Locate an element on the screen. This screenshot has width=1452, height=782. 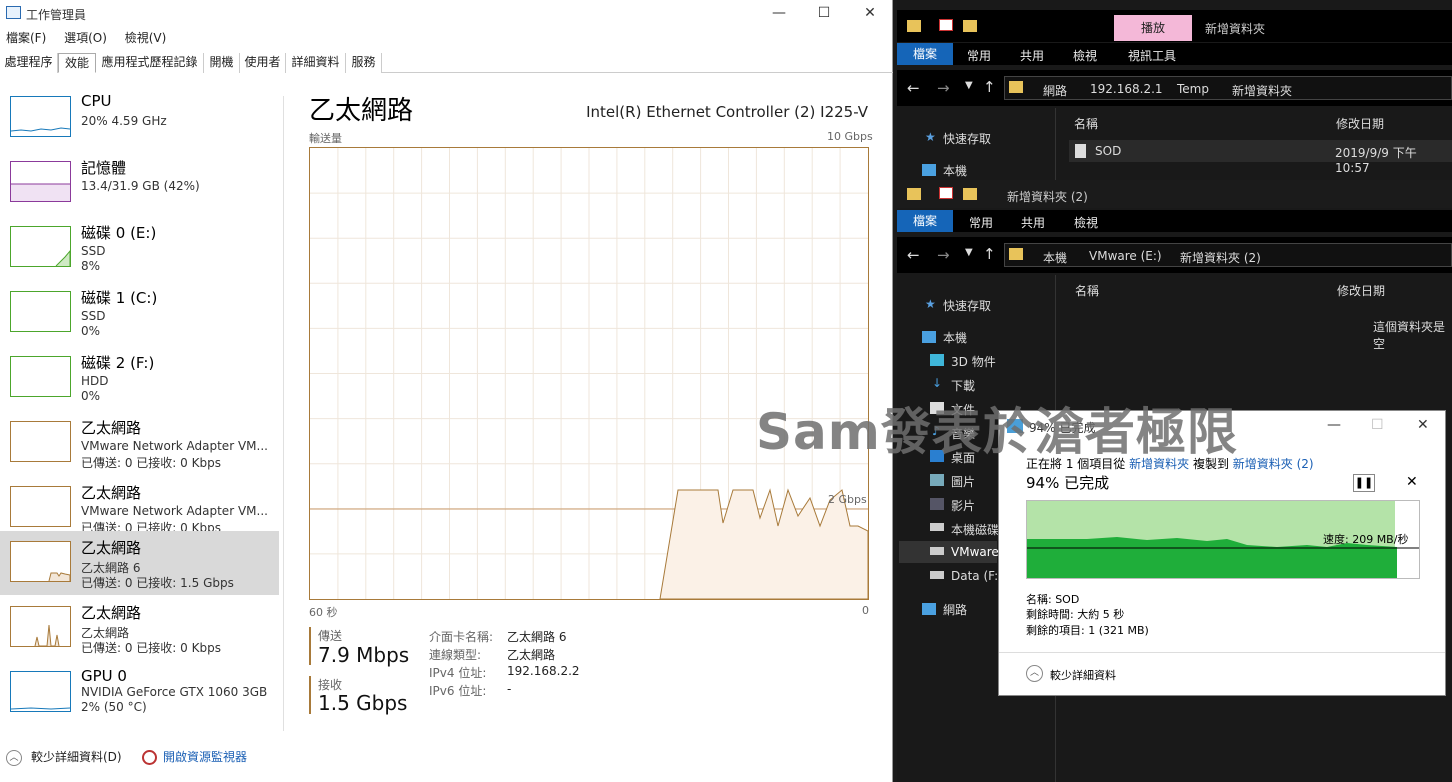
tab-startup: 開機 is located at coordinates (222, 63).